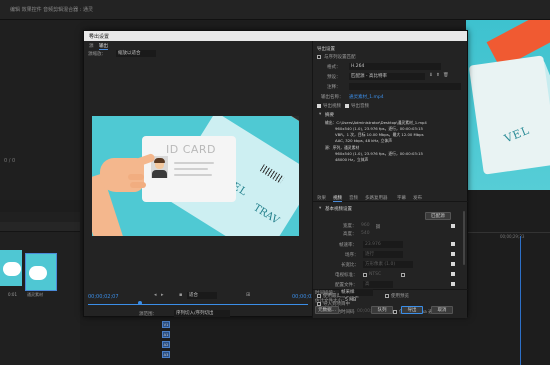 The image size is (550, 365). I want to click on profile-label: 配置文件：, so click(346, 285).